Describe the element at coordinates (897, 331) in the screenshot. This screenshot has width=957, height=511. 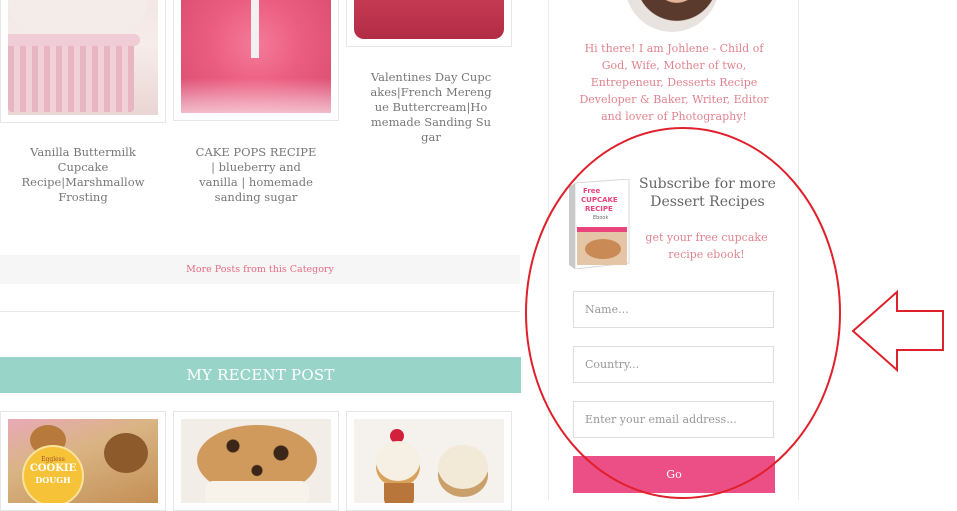
I see `annotation-arrow-icon` at that location.